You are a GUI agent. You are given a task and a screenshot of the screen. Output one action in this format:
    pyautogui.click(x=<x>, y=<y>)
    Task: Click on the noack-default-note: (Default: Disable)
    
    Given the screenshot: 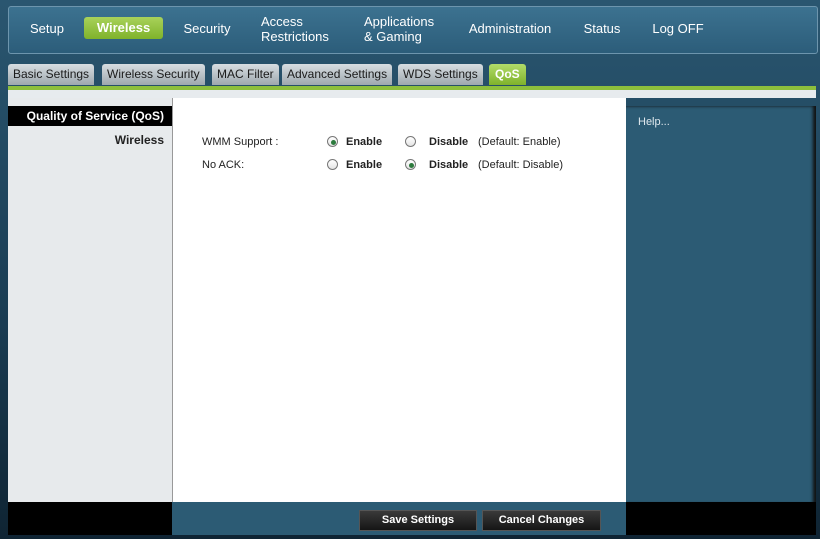 What is the action you would take?
    pyautogui.click(x=520, y=165)
    